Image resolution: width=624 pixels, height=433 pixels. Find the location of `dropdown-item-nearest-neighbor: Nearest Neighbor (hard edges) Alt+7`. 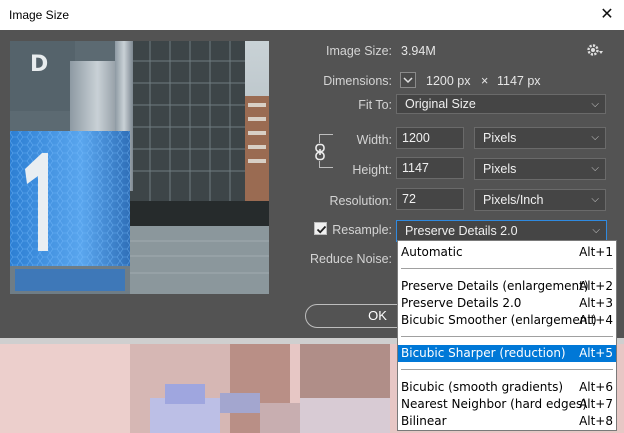

dropdown-item-nearest-neighbor: Nearest Neighbor (hard edges) Alt+7 is located at coordinates (507, 404).